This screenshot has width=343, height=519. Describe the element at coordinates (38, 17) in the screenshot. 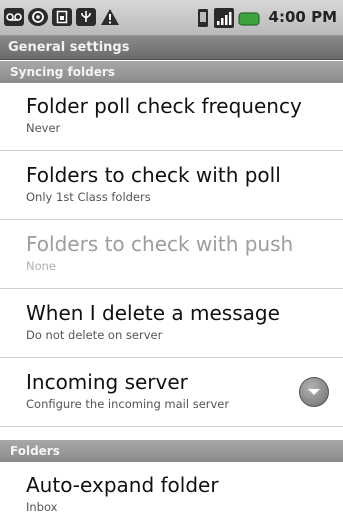

I see `sync-icon` at that location.